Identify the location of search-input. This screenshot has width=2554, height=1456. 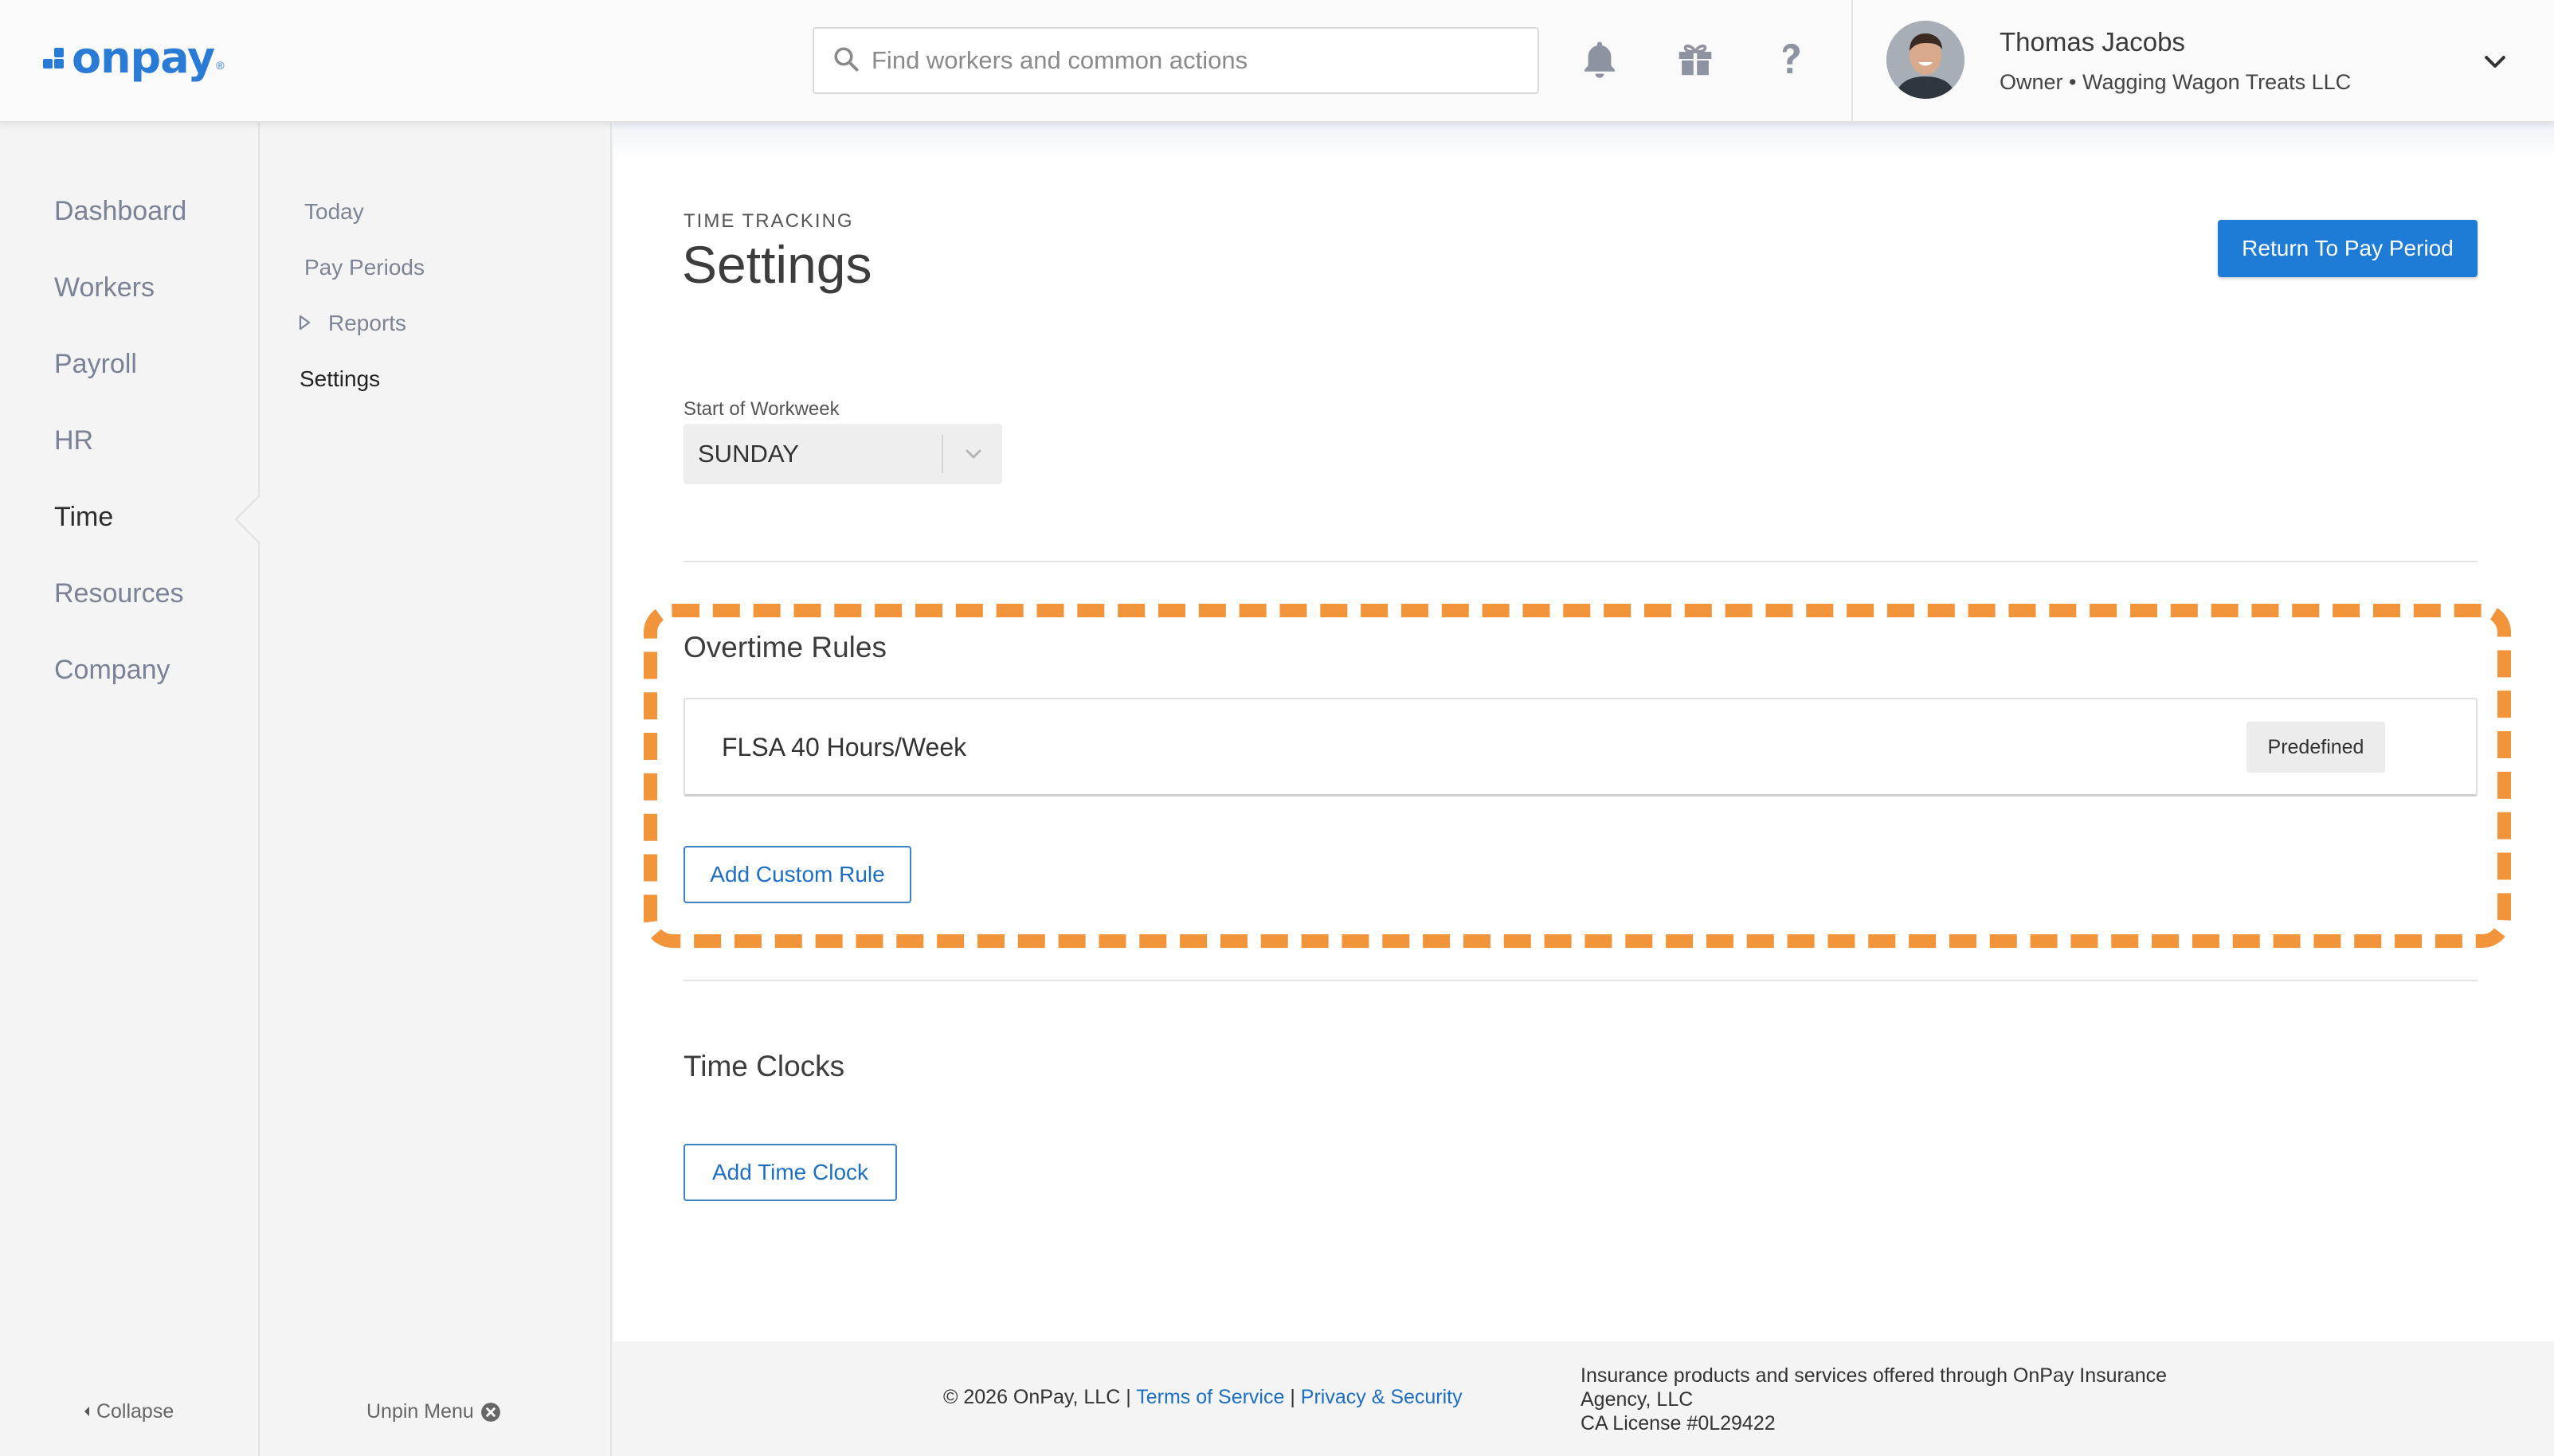
(1198, 60).